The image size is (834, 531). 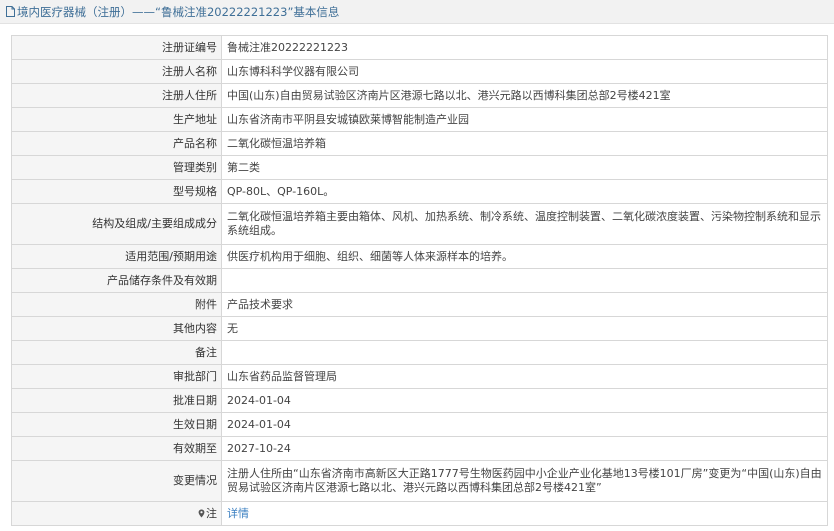 I want to click on row-label: 产品名称, so click(x=116, y=143).